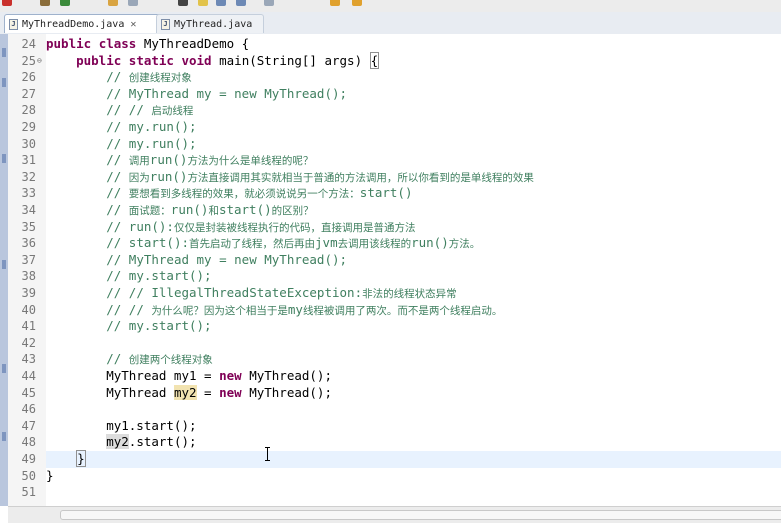  Describe the element at coordinates (203, 3) in the screenshot. I see `edit-icon` at that location.